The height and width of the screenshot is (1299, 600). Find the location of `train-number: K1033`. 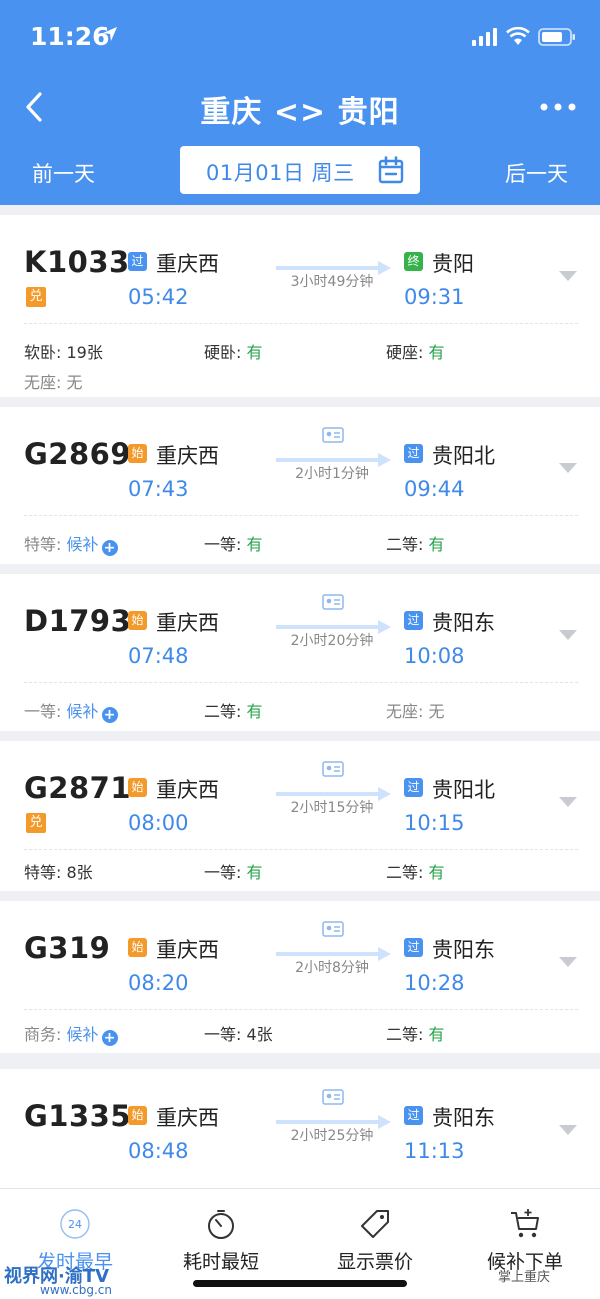

train-number: K1033 is located at coordinates (77, 262).